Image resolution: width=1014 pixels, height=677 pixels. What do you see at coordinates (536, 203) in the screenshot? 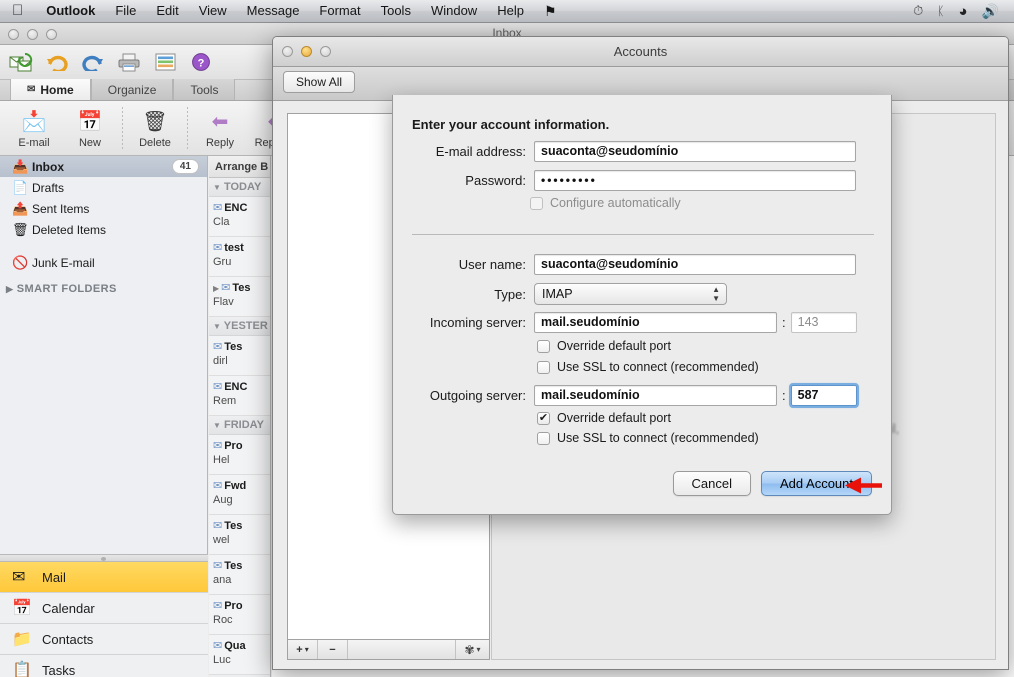
I see `configure-automatically-checkbox` at bounding box center [536, 203].